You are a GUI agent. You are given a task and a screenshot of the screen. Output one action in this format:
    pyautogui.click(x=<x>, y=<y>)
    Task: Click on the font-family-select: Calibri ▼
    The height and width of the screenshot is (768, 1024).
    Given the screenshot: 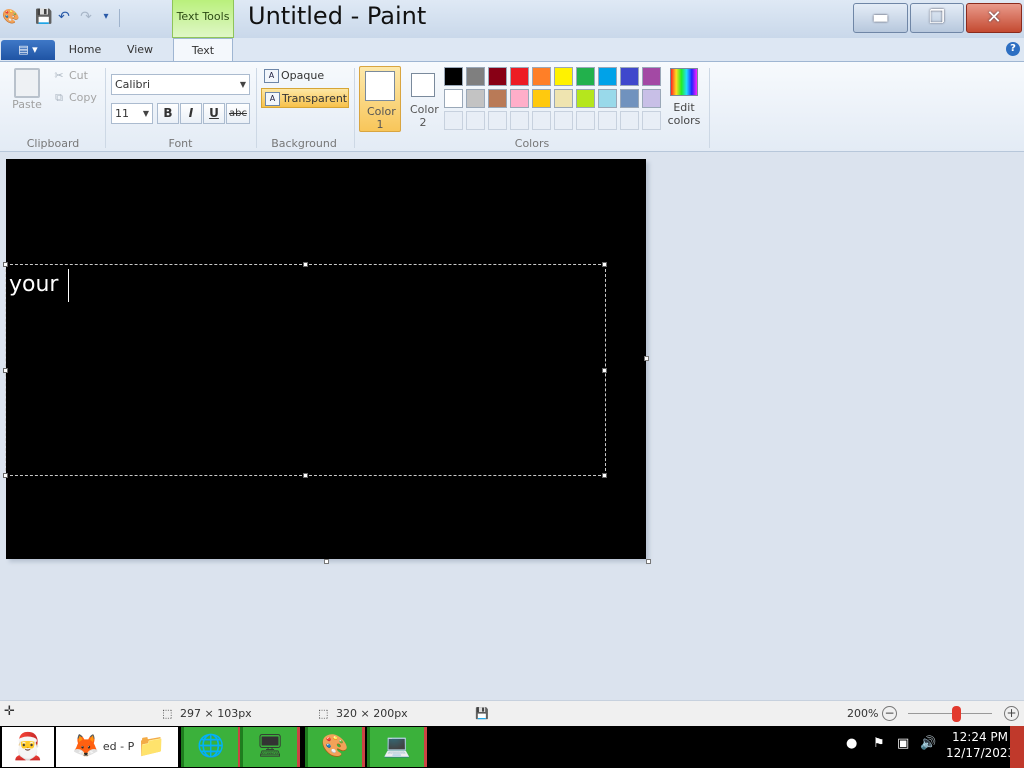 What is the action you would take?
    pyautogui.click(x=180, y=84)
    